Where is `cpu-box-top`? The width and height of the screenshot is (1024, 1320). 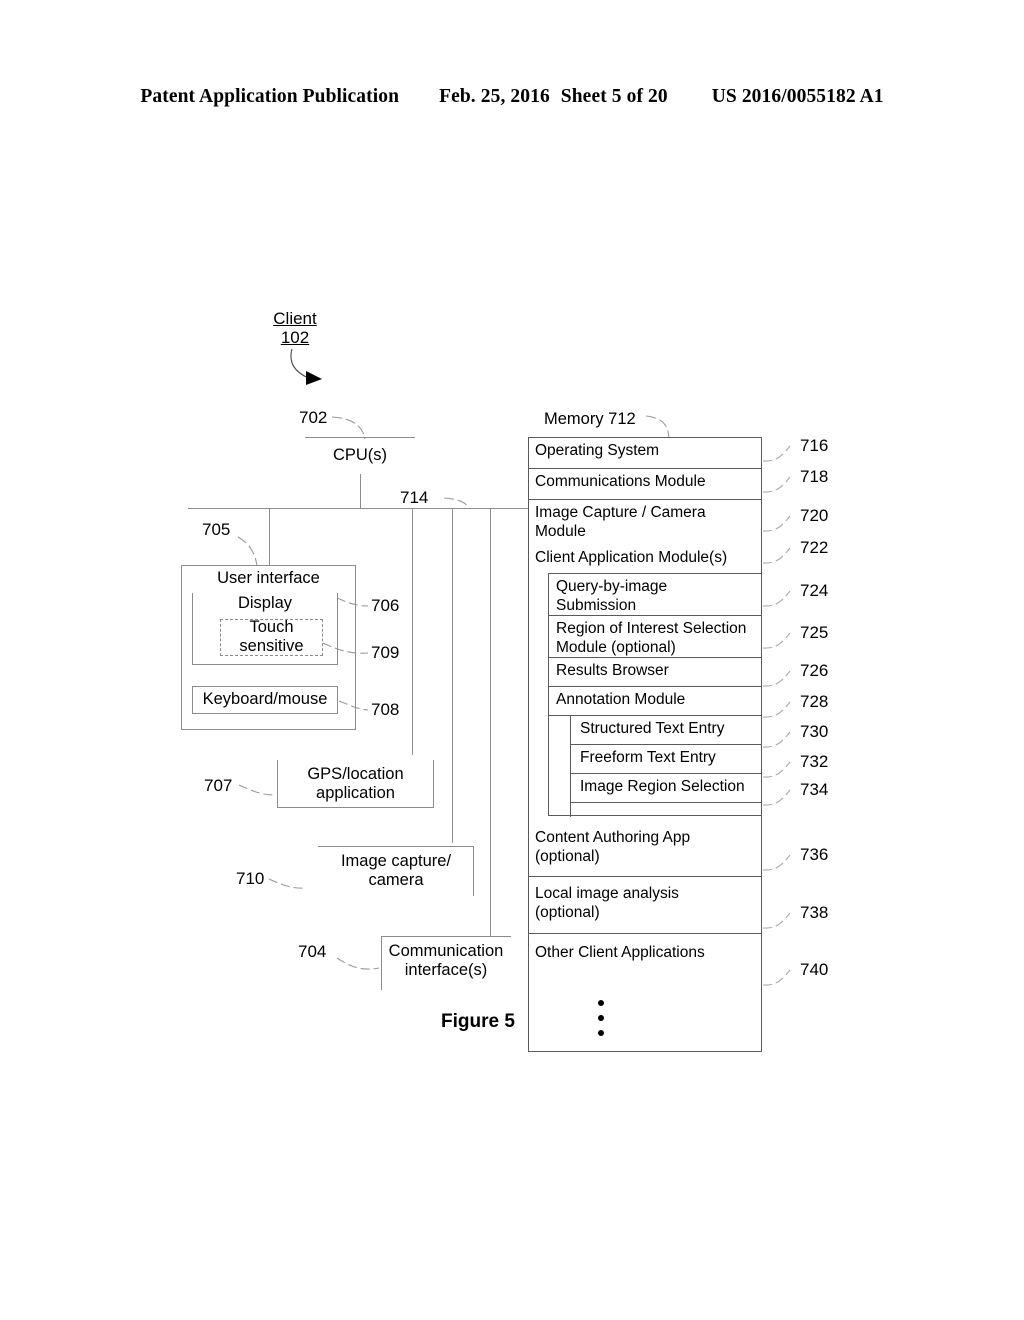 cpu-box-top is located at coordinates (360, 437).